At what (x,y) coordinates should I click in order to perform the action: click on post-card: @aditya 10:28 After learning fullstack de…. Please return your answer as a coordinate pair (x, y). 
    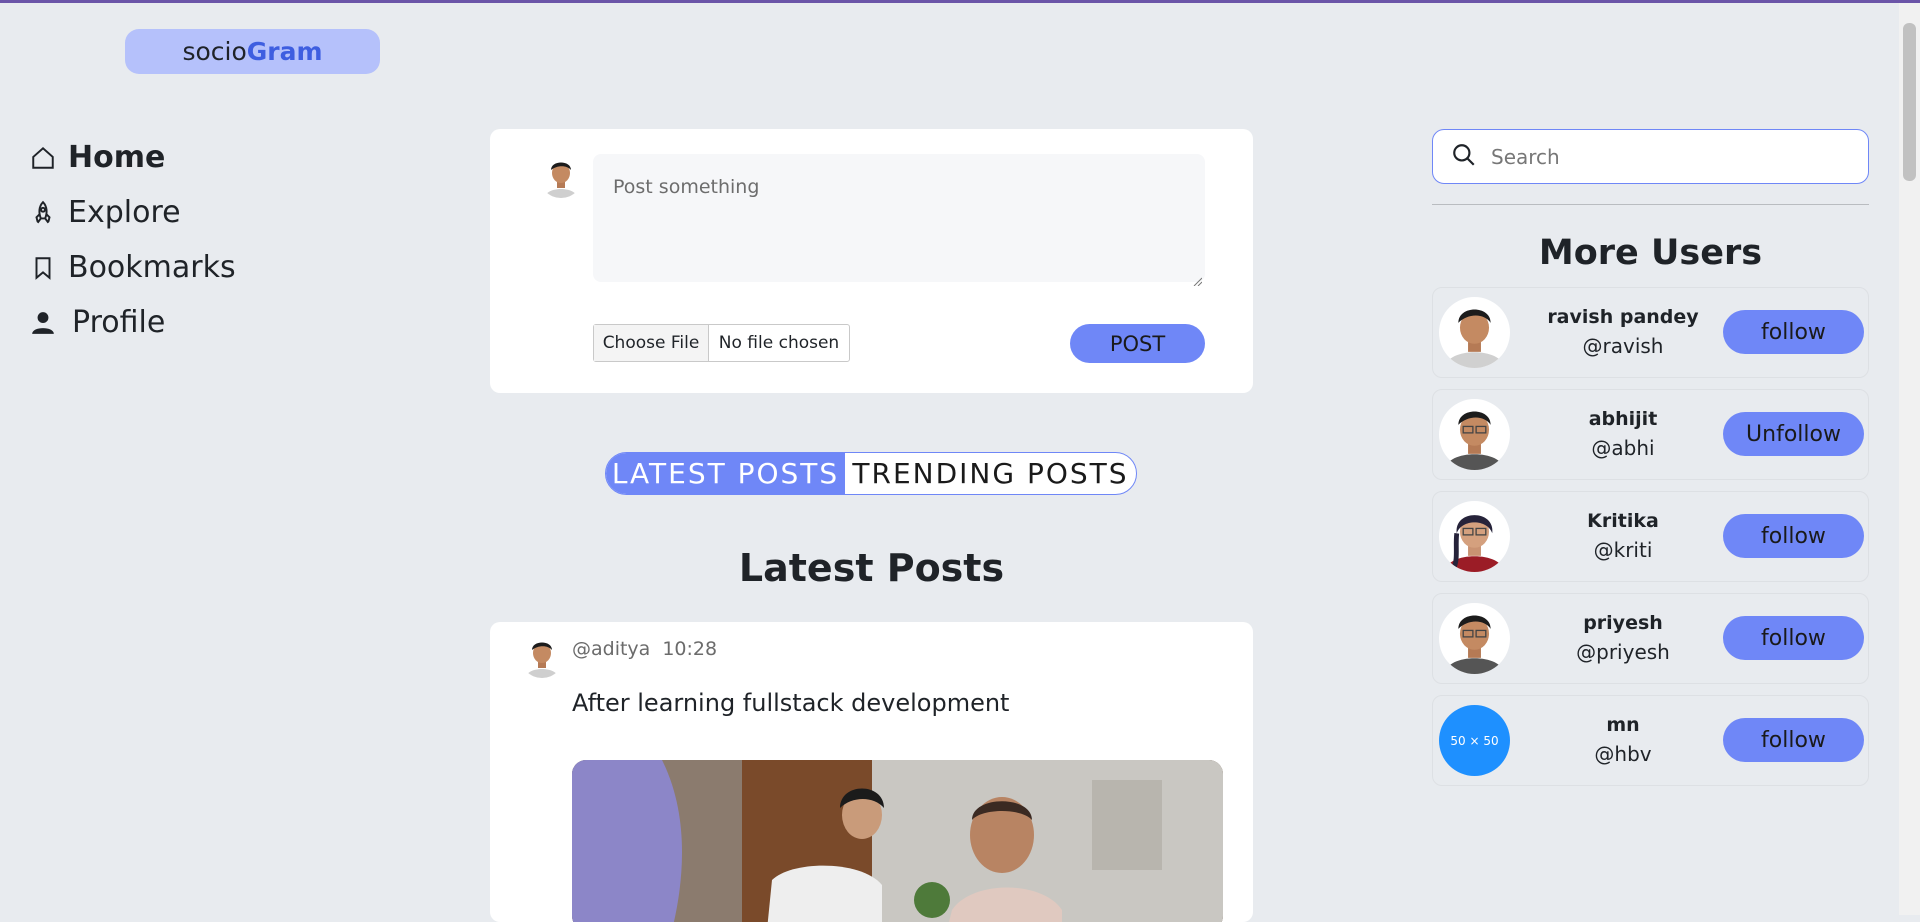
    Looking at the image, I should click on (871, 772).